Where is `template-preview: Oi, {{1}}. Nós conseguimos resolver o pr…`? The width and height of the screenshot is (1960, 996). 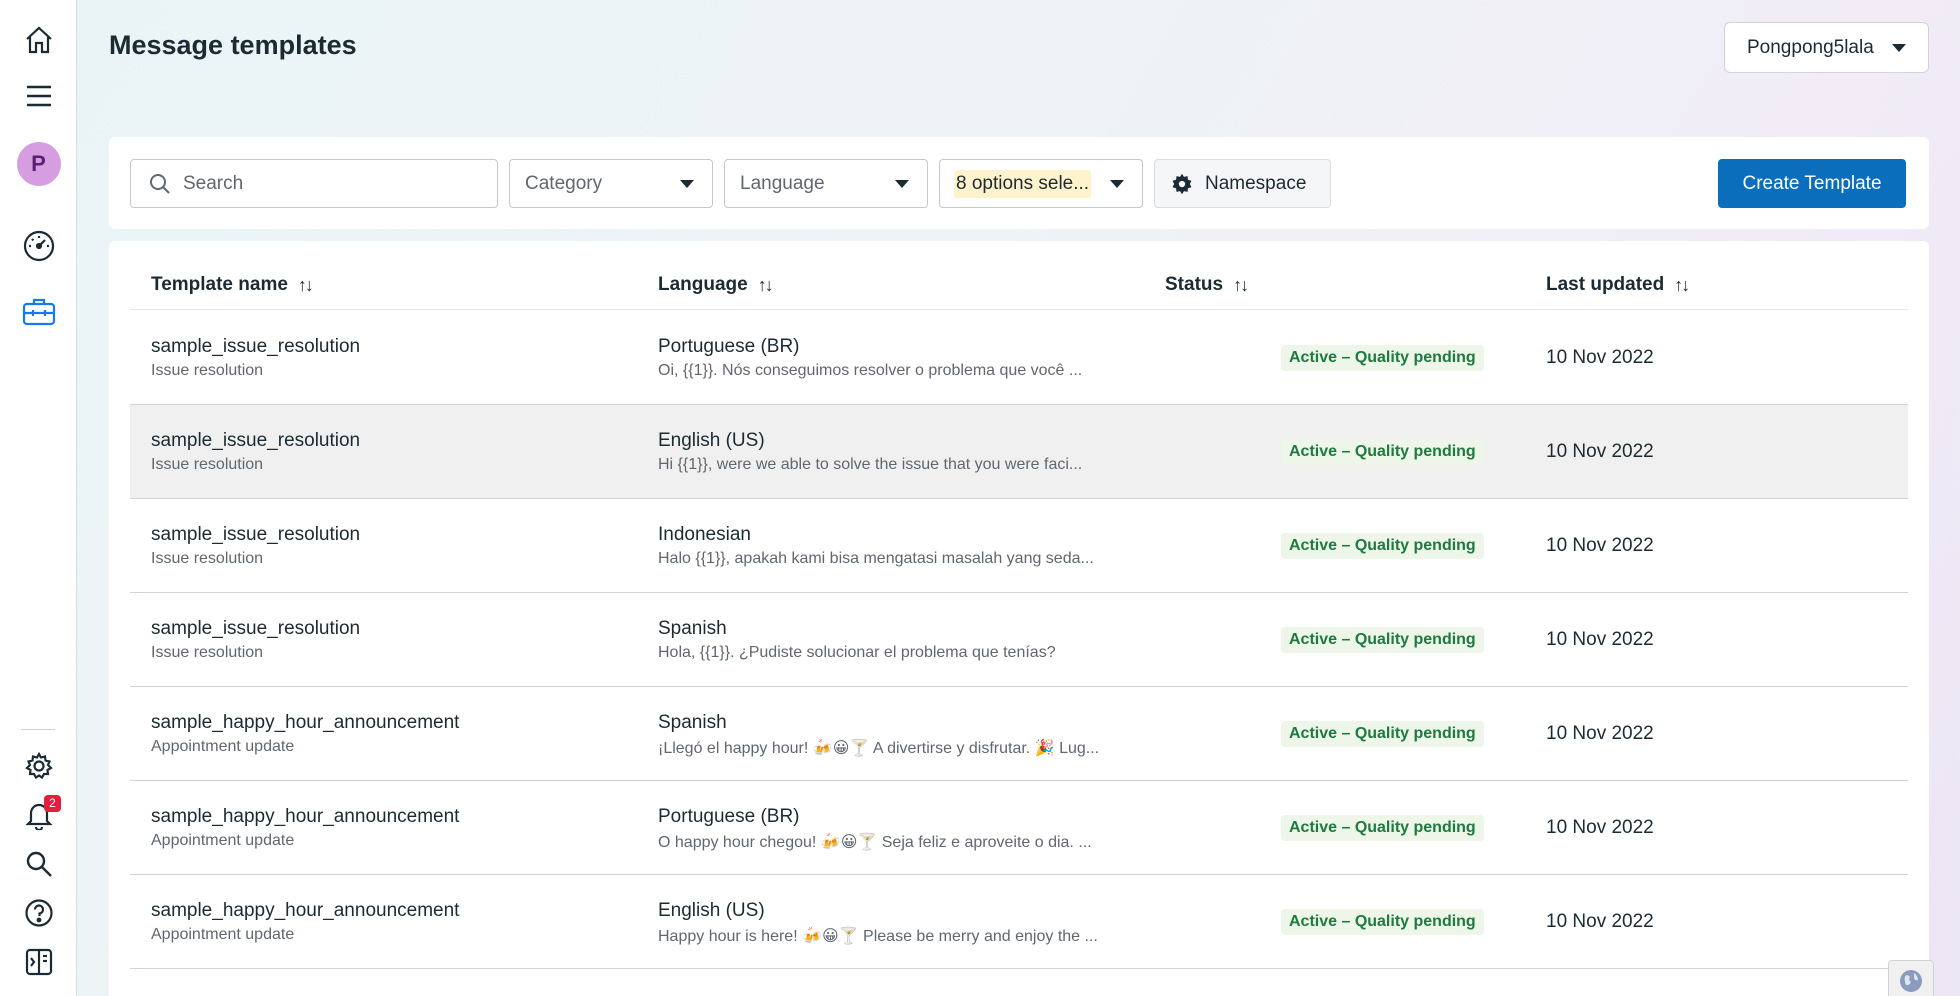 template-preview: Oi, {{1}}. Nós conseguimos resolver o pr… is located at coordinates (870, 370).